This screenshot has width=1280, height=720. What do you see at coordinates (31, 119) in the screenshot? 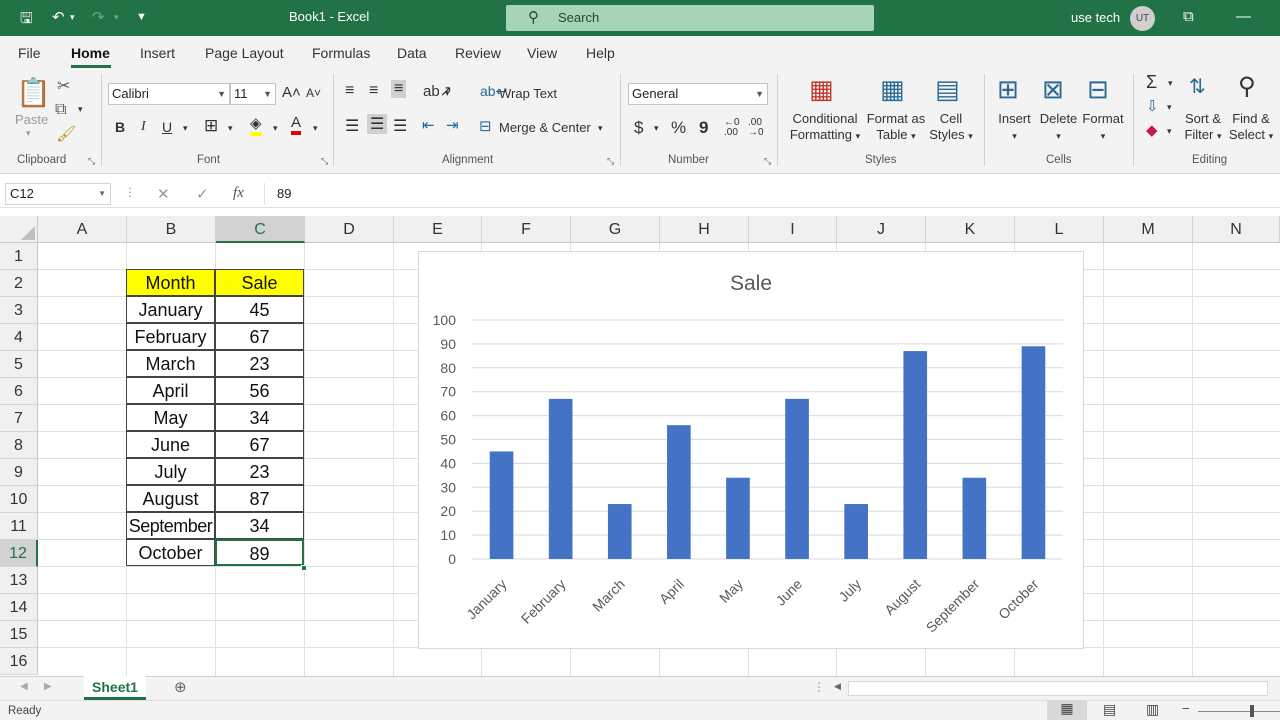
I see `paste-label: Paste` at bounding box center [31, 119].